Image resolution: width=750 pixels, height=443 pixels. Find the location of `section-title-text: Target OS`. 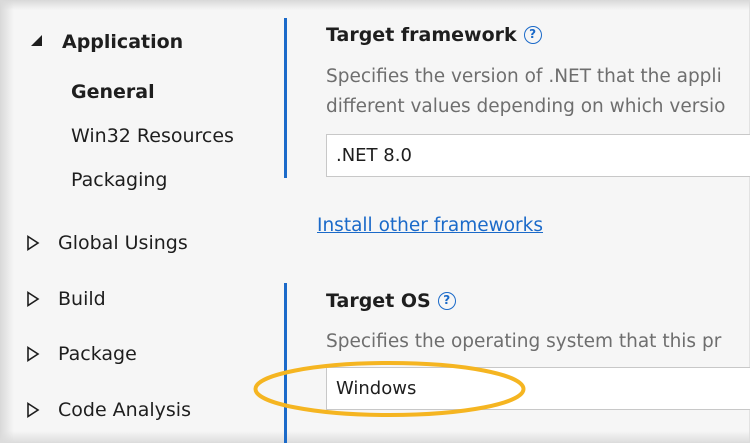

section-title-text: Target OS is located at coordinates (378, 301).